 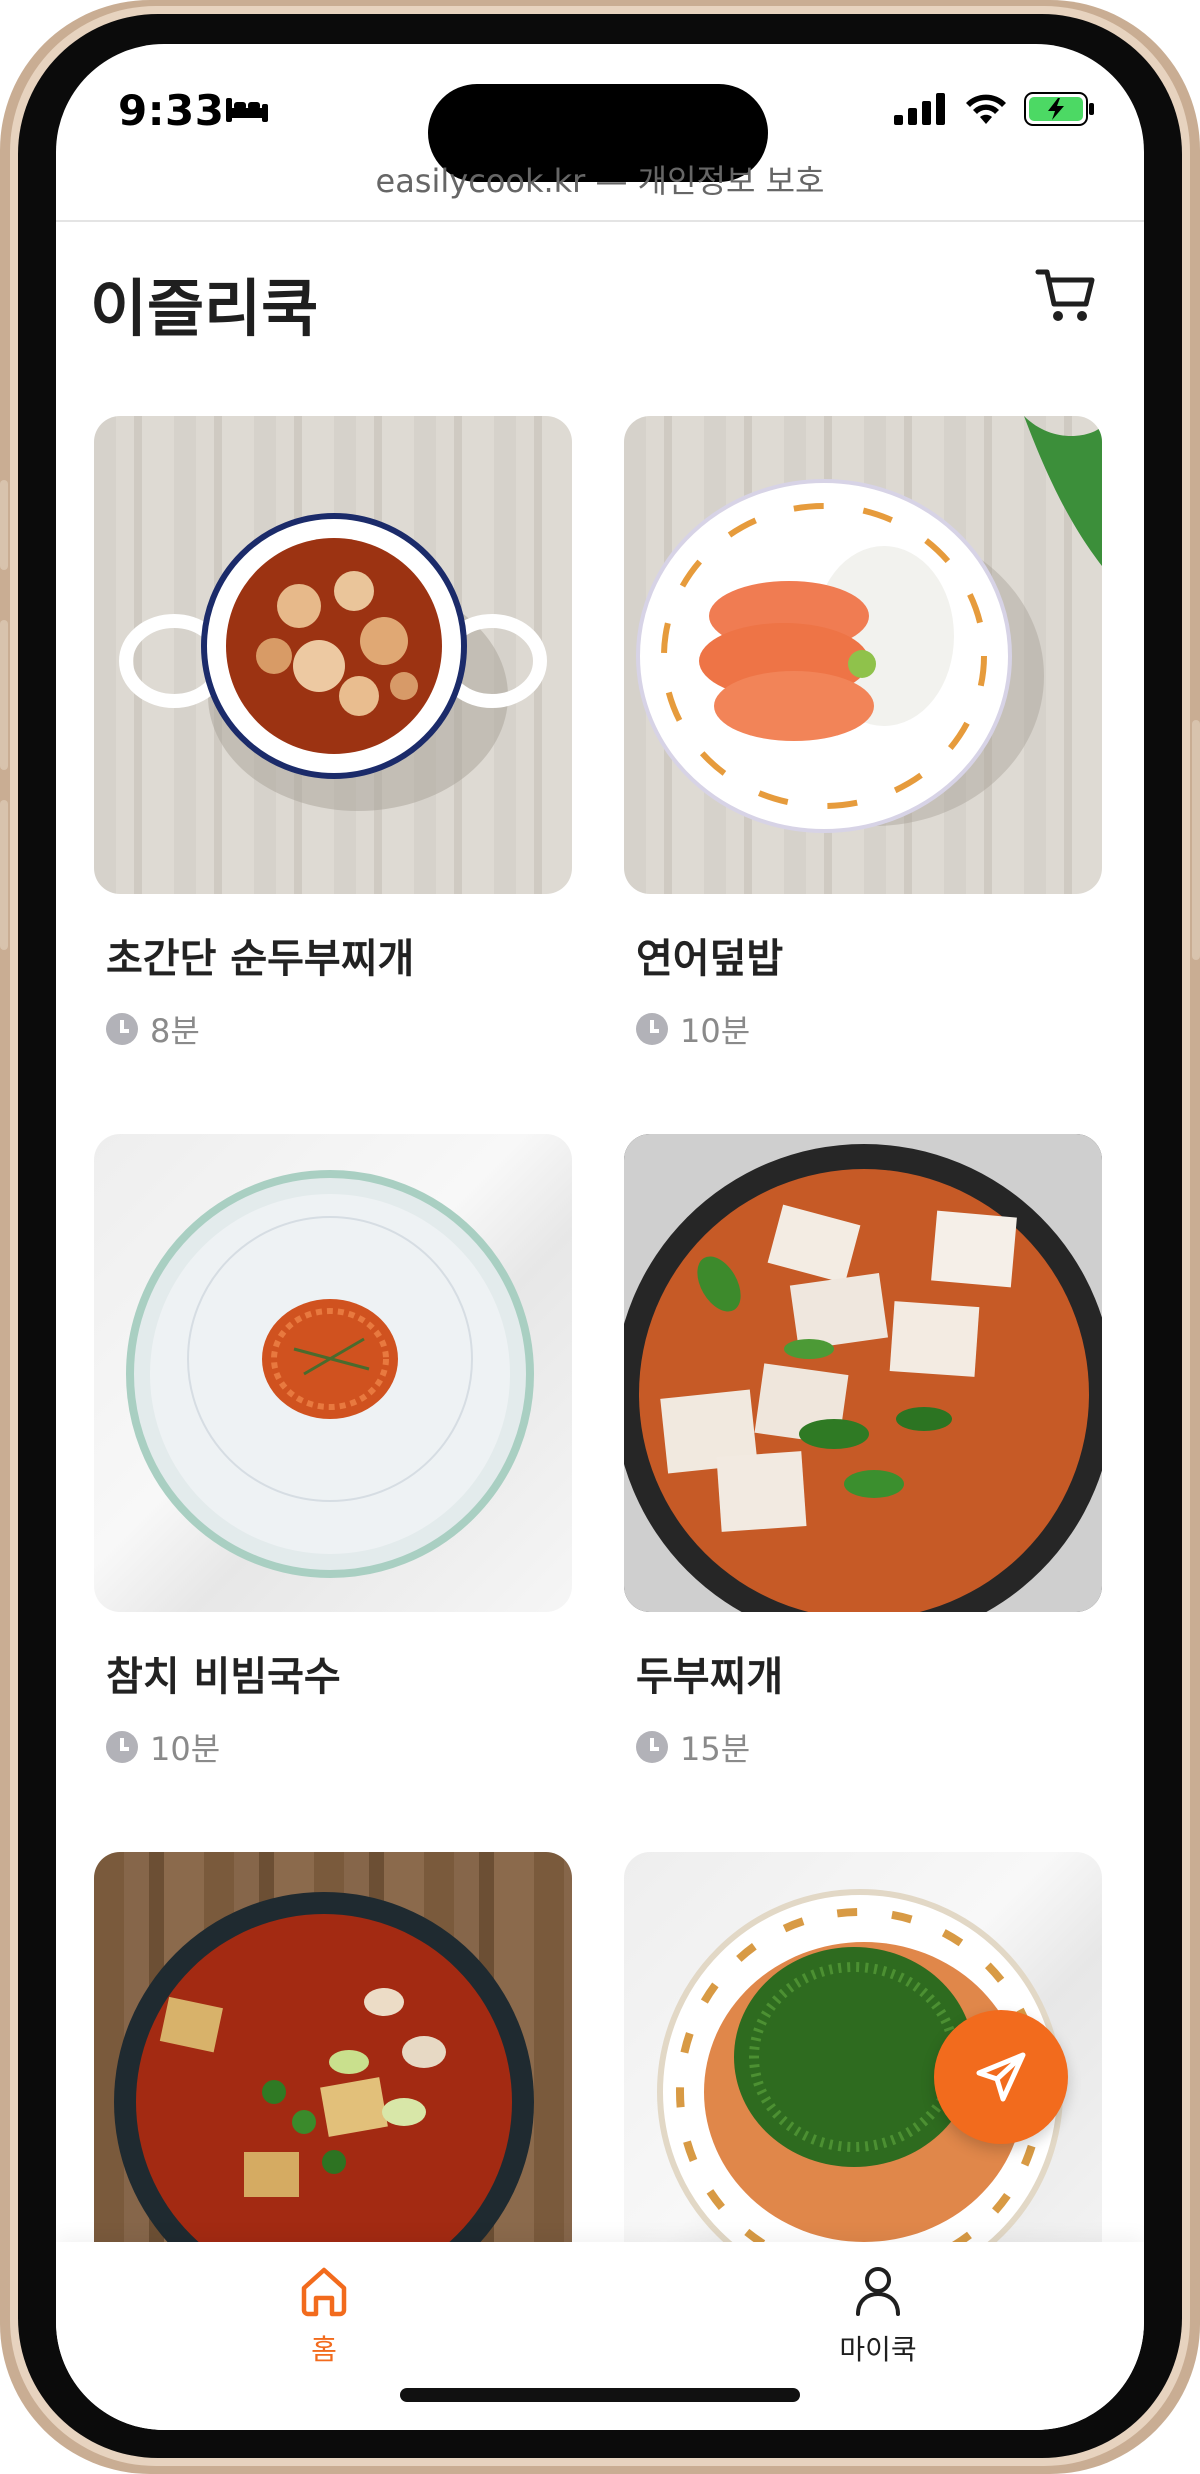 I want to click on recipe-time: 15분, so click(x=693, y=1747).